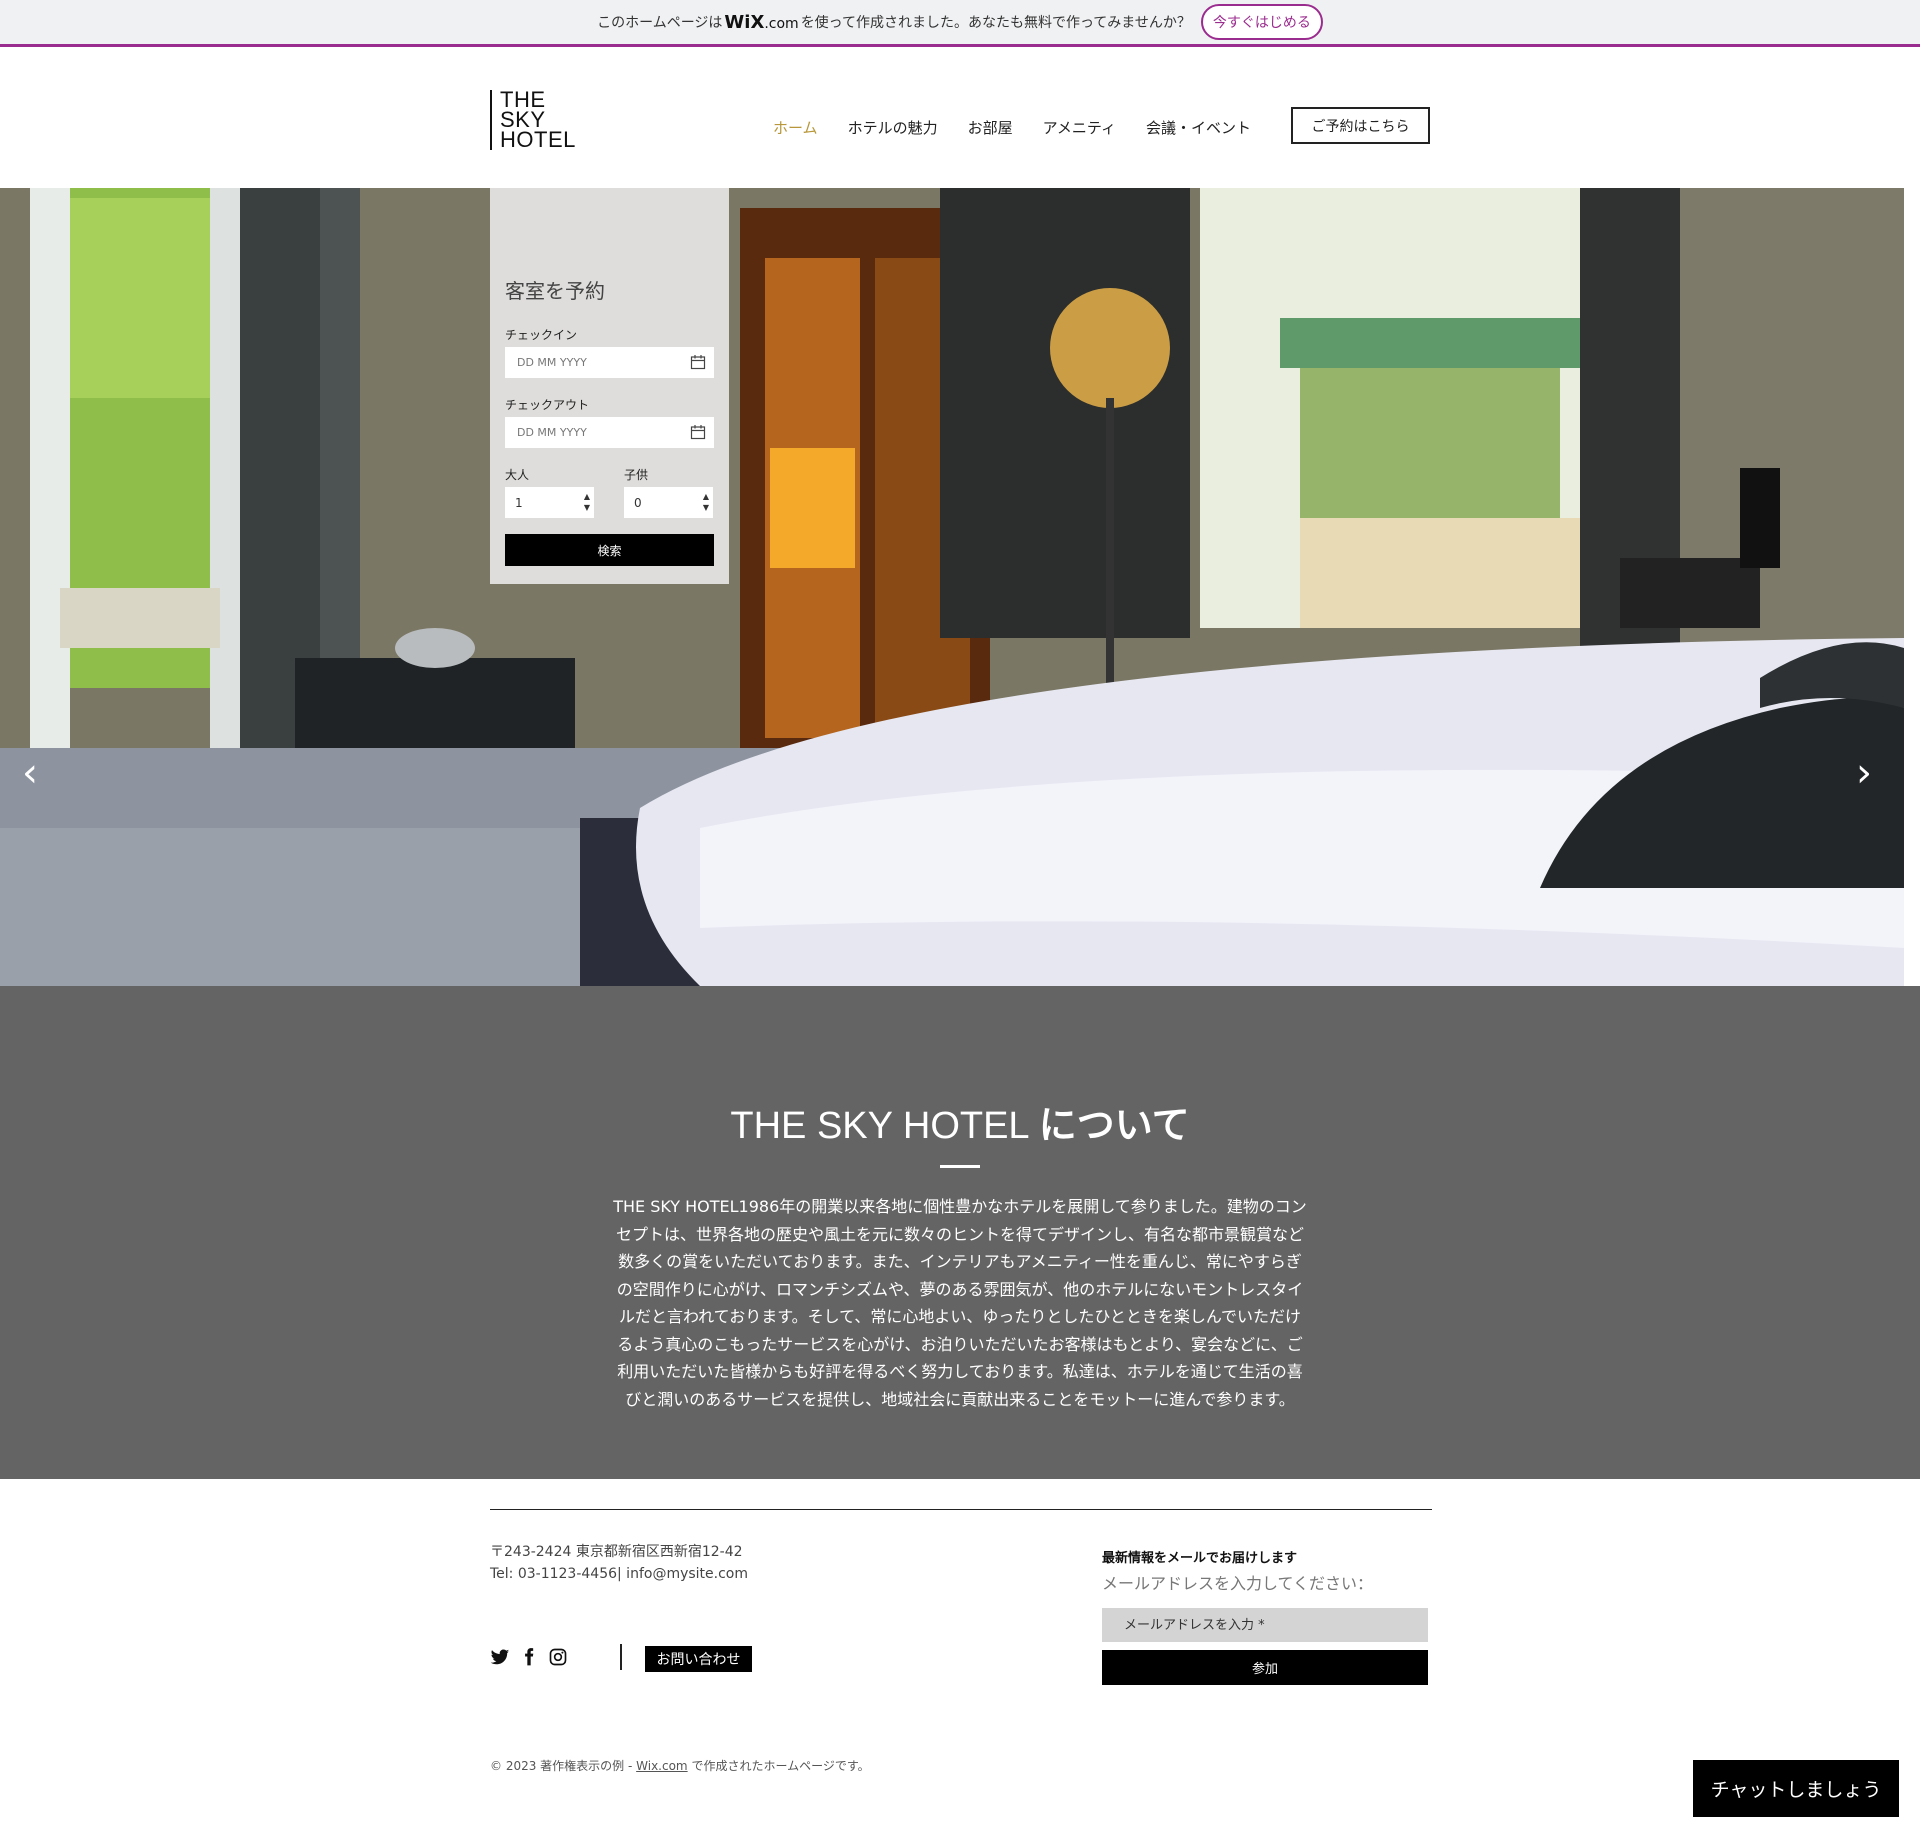 The height and width of the screenshot is (1838, 1920). What do you see at coordinates (1868, 773) in the screenshot?
I see `next-slide-arrow: ›` at bounding box center [1868, 773].